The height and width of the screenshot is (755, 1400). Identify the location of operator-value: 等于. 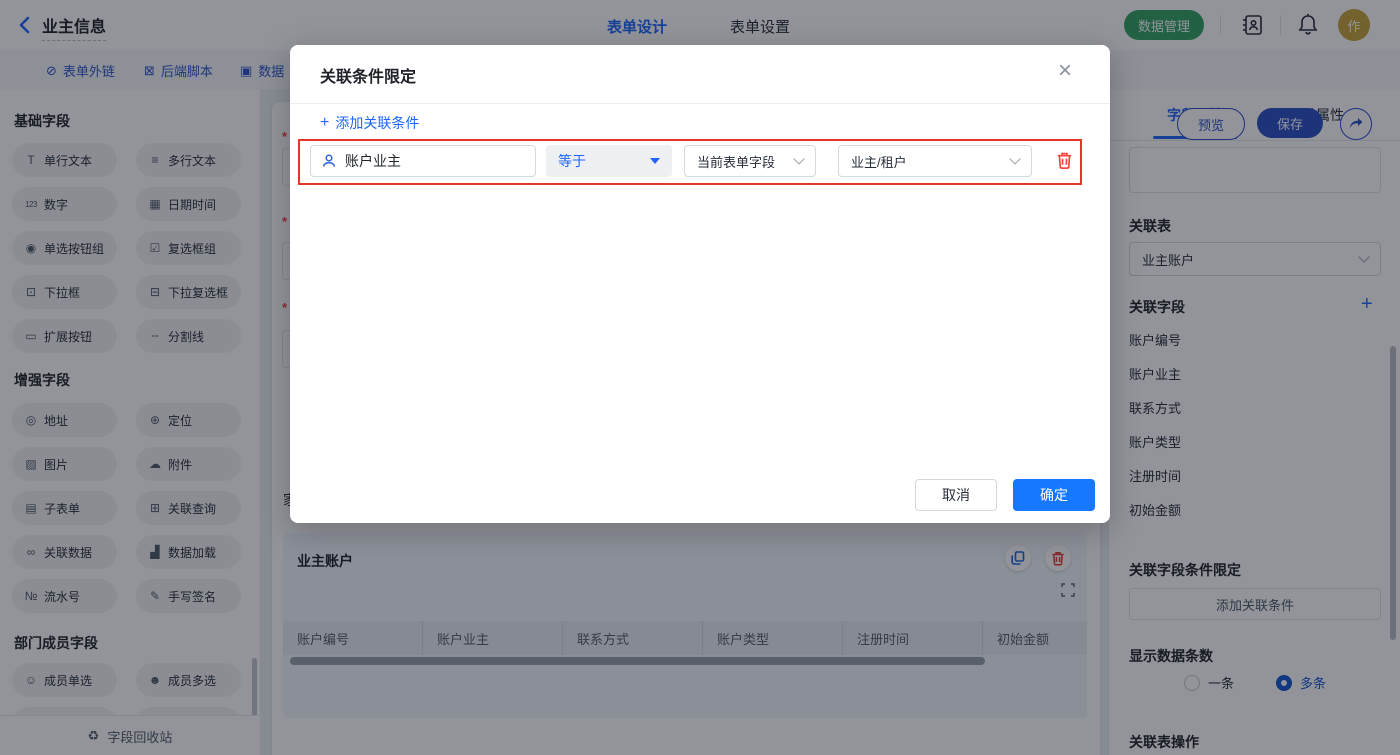
(572, 161).